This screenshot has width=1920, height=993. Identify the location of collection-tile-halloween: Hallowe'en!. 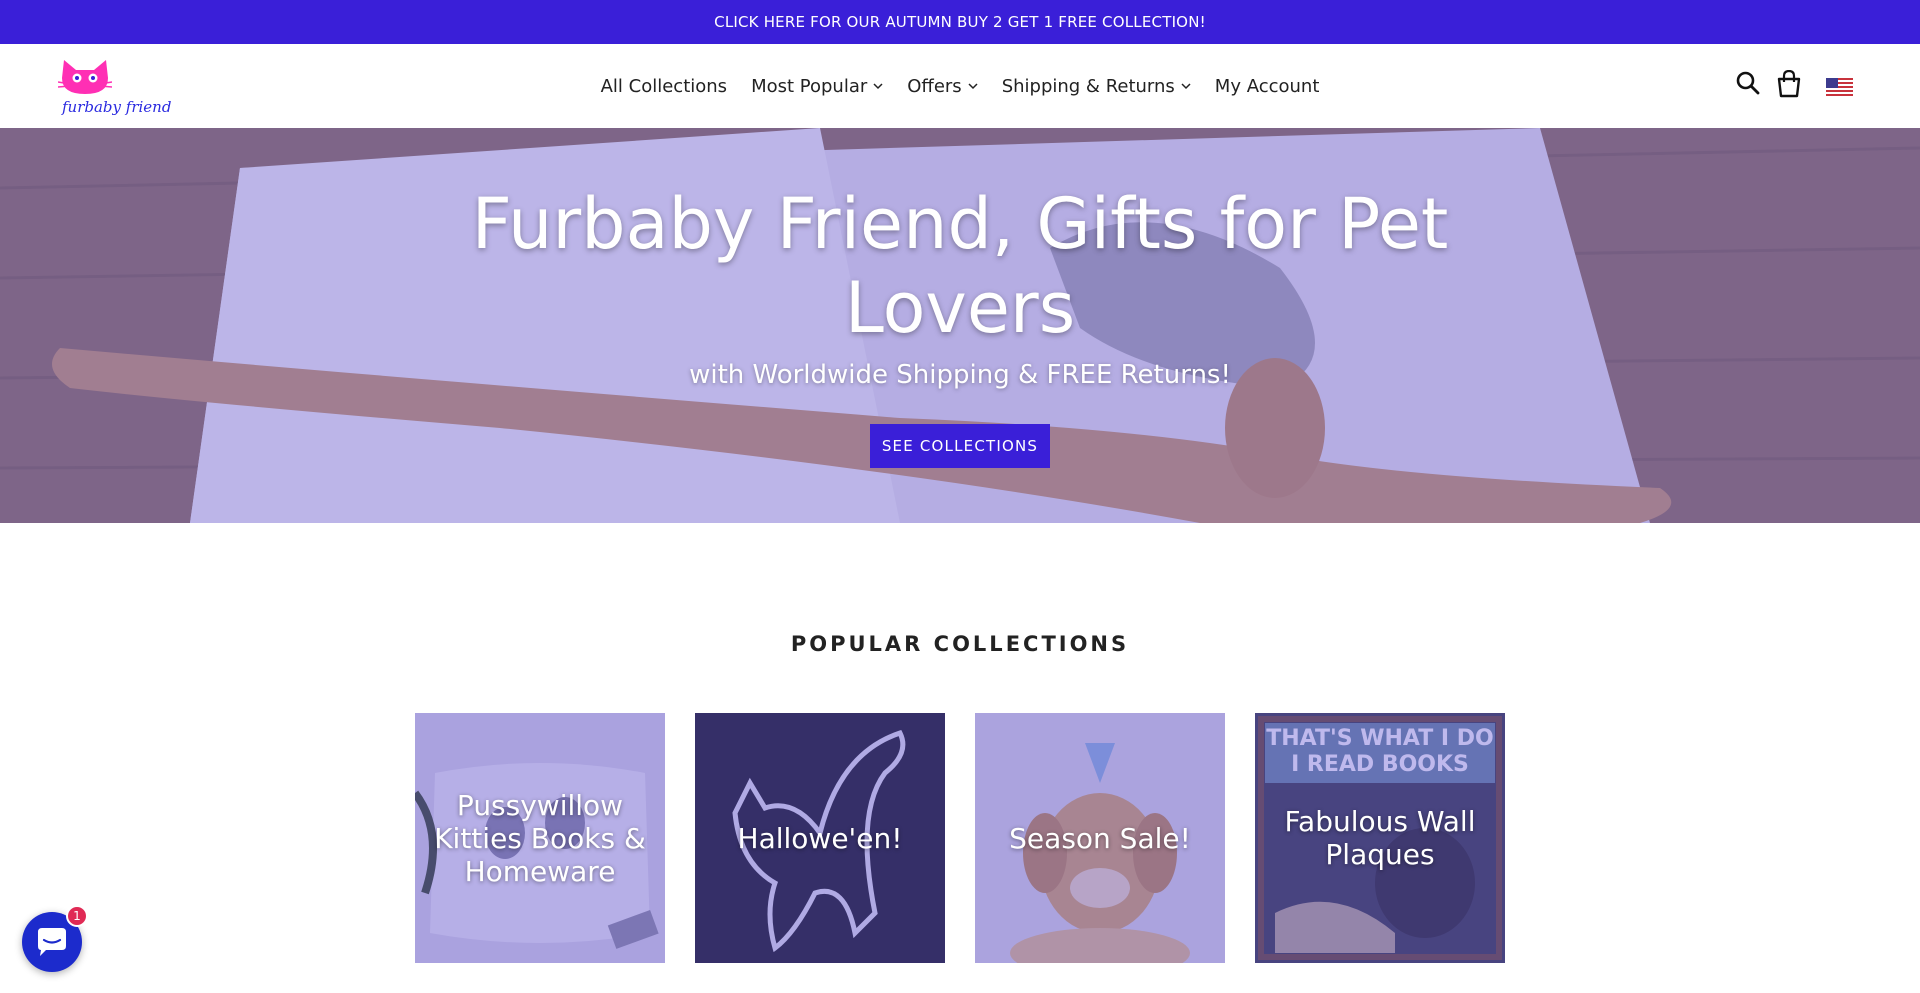
(820, 838).